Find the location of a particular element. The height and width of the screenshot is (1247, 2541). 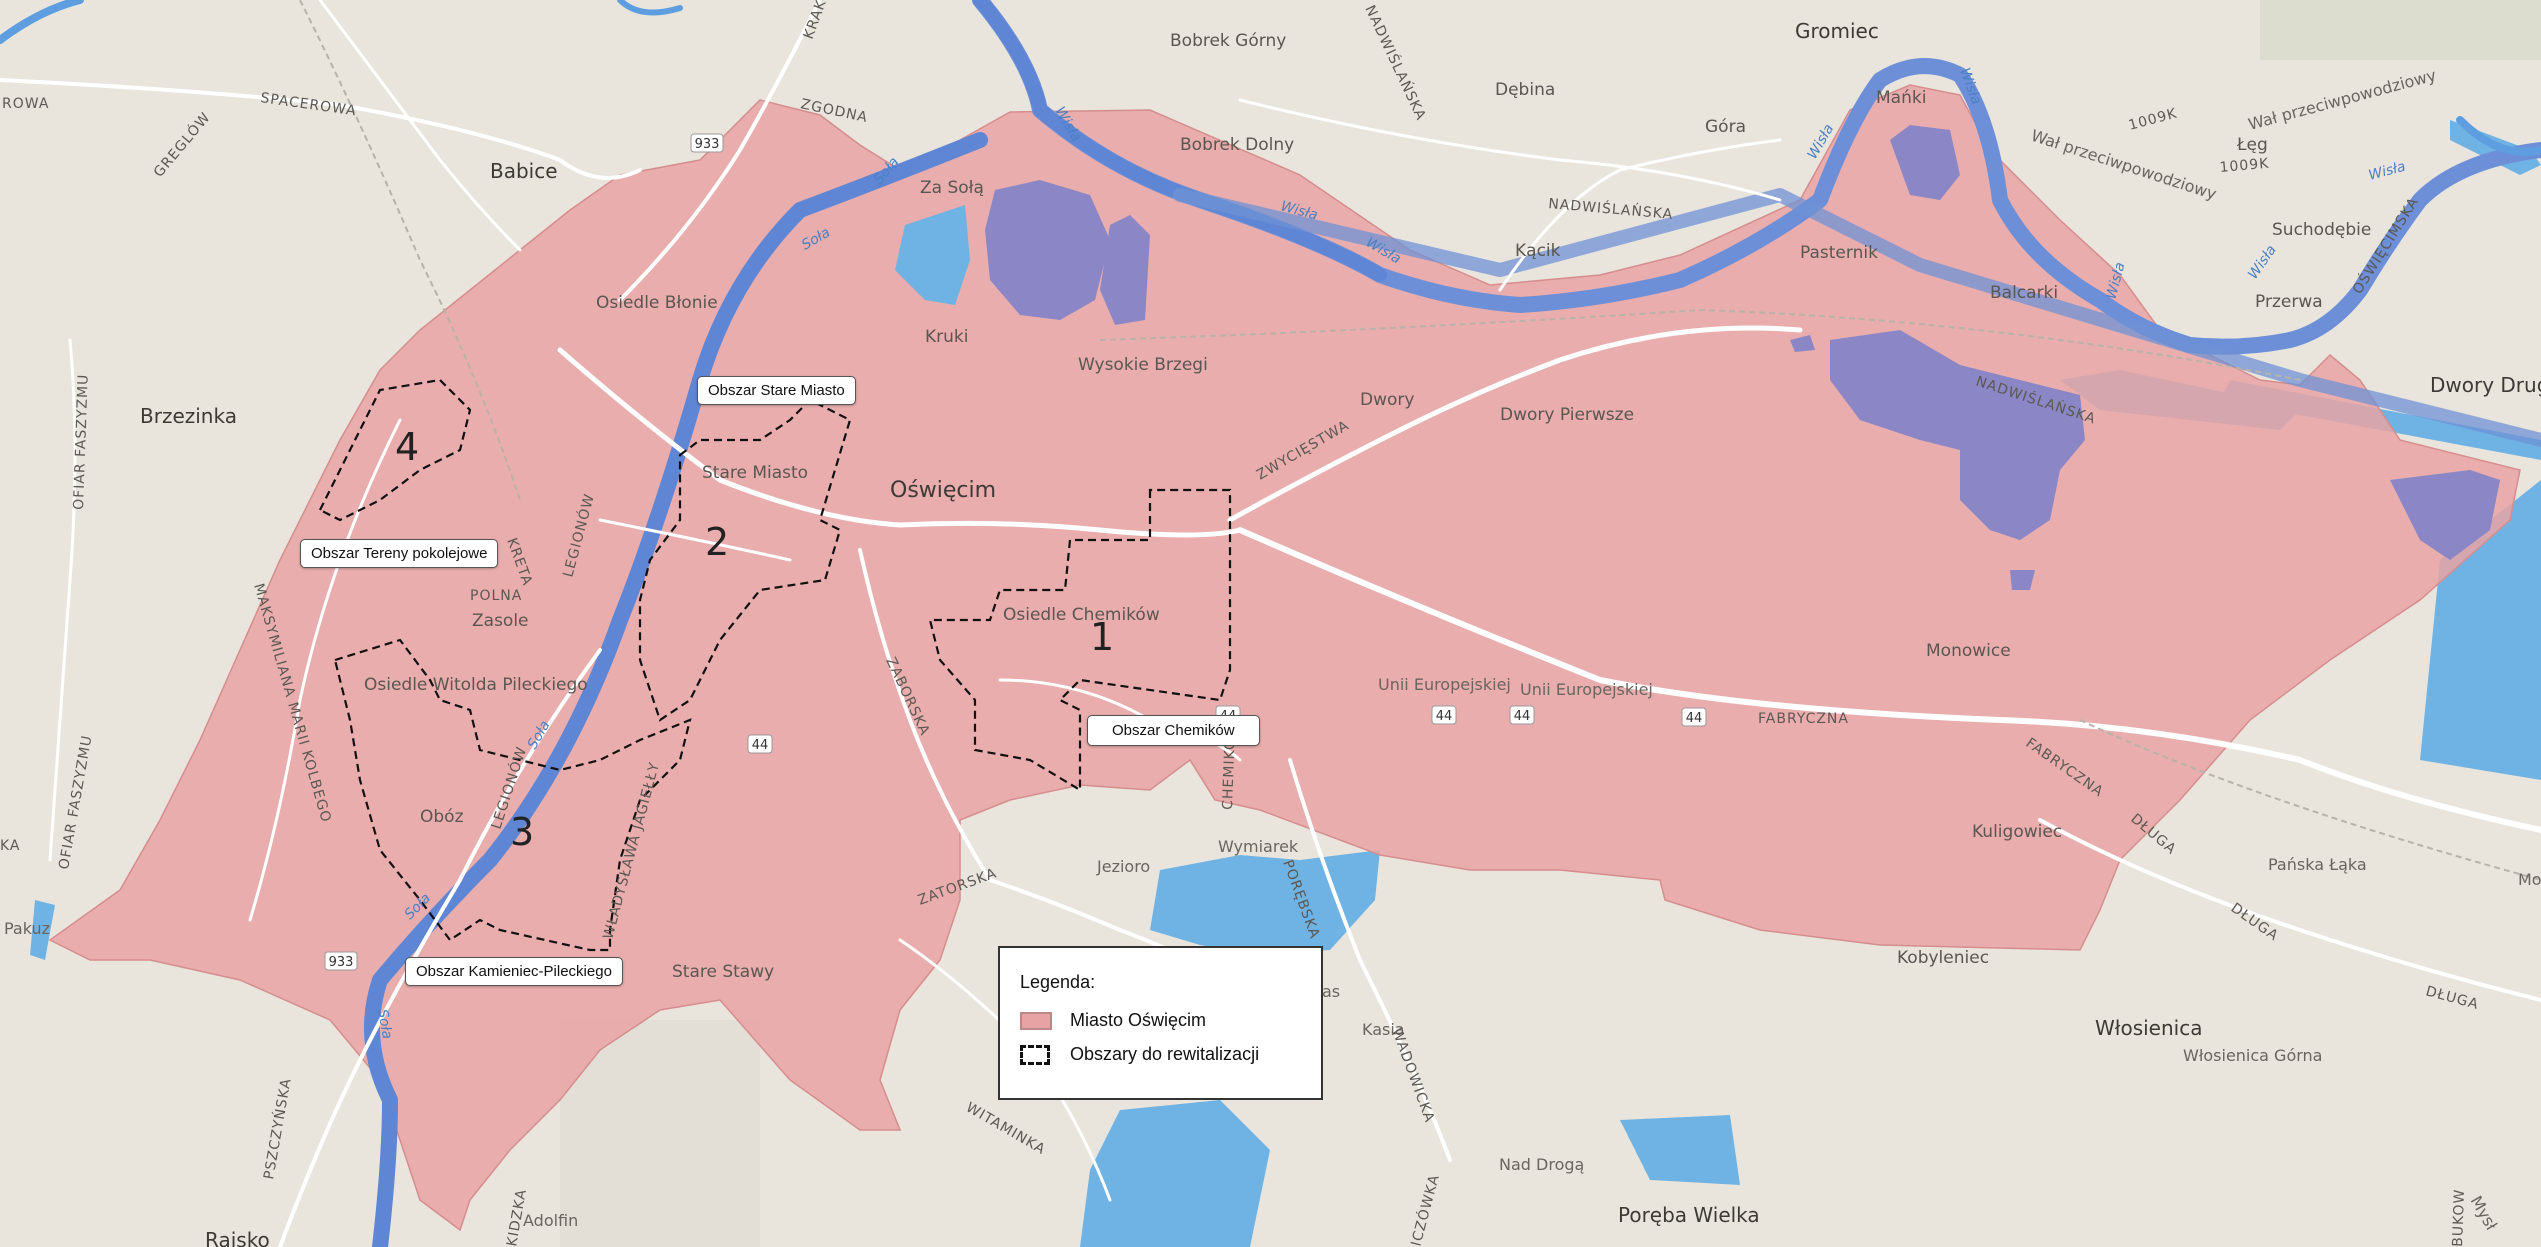

label-stare-stawy: Stare Stawy is located at coordinates (723, 972).